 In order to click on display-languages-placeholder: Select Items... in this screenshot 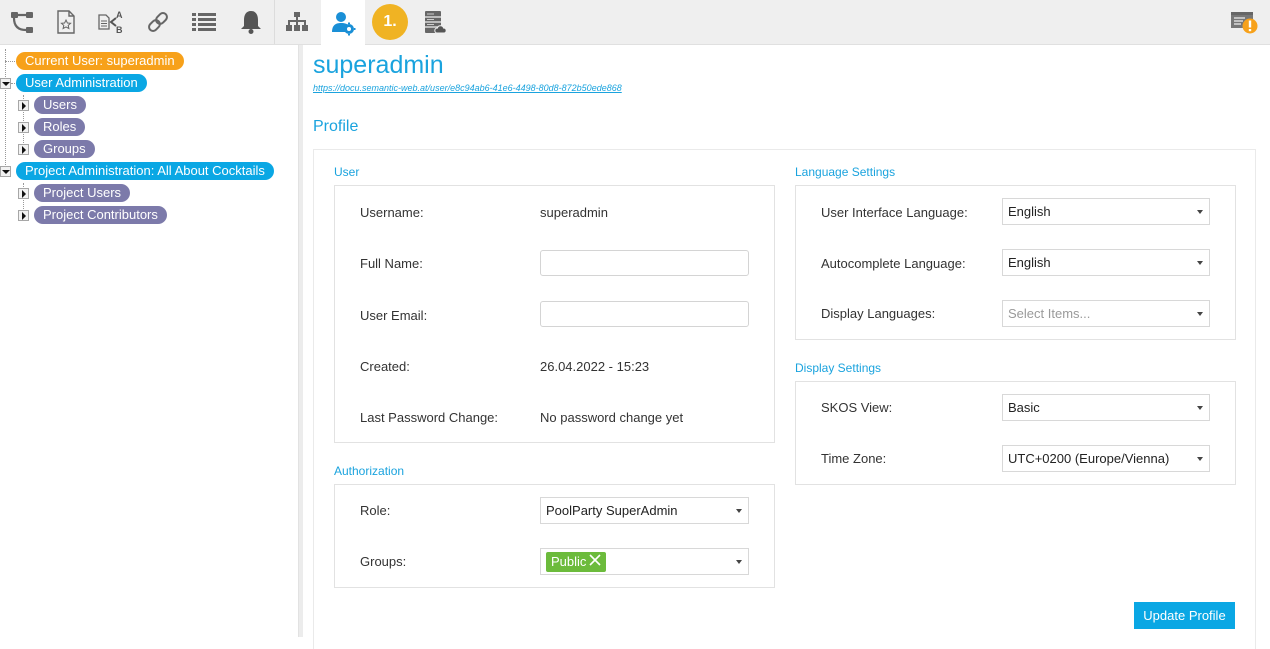, I will do `click(1049, 313)`.